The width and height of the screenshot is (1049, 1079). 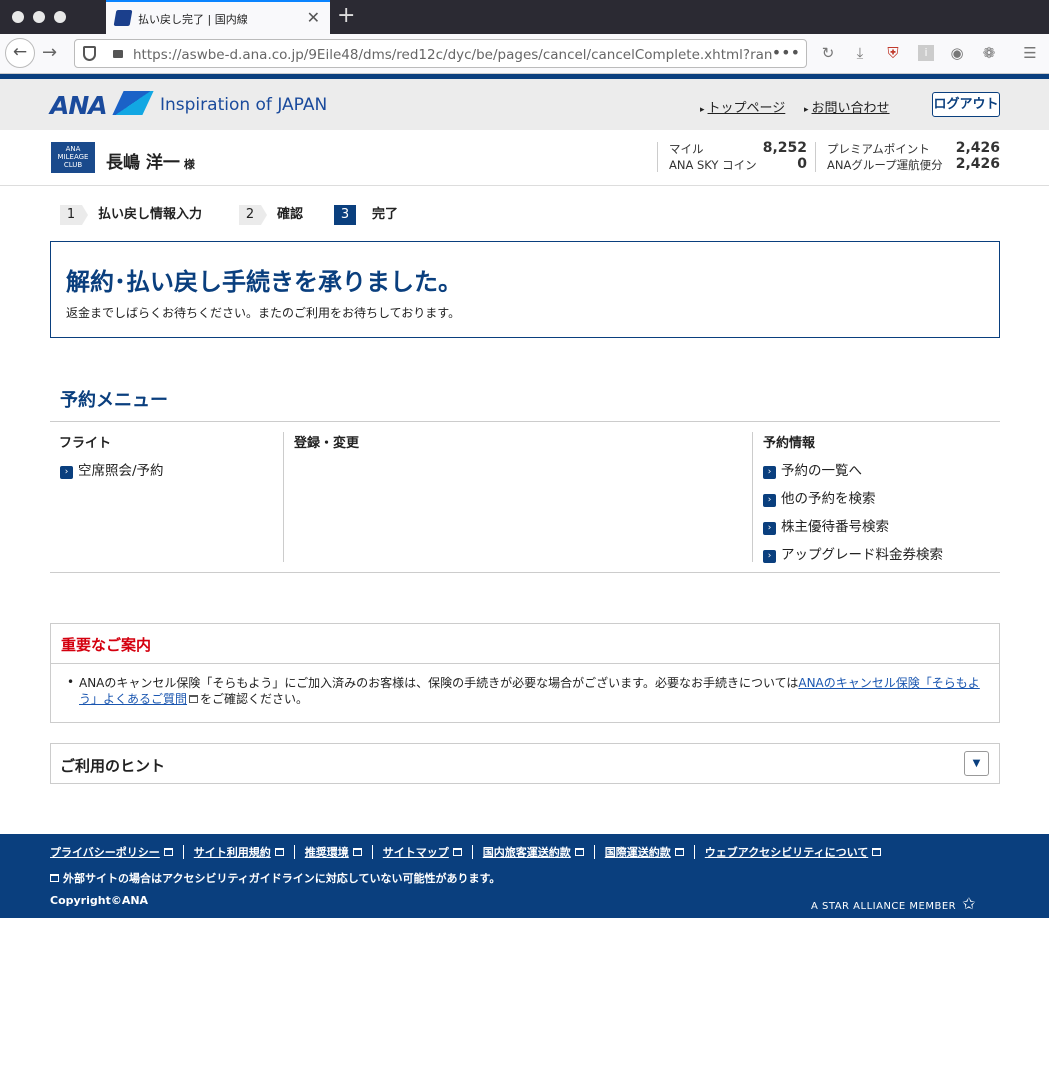 I want to click on footer-link-environment: 推奨環境, so click(x=327, y=852).